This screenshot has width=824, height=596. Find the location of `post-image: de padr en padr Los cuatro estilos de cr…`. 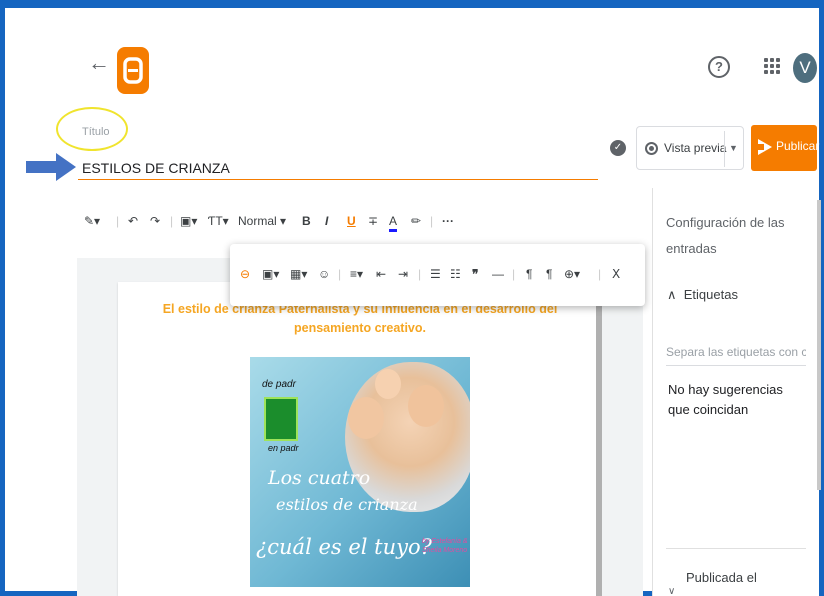

post-image: de padr en padr Los cuatro estilos de cr… is located at coordinates (360, 472).